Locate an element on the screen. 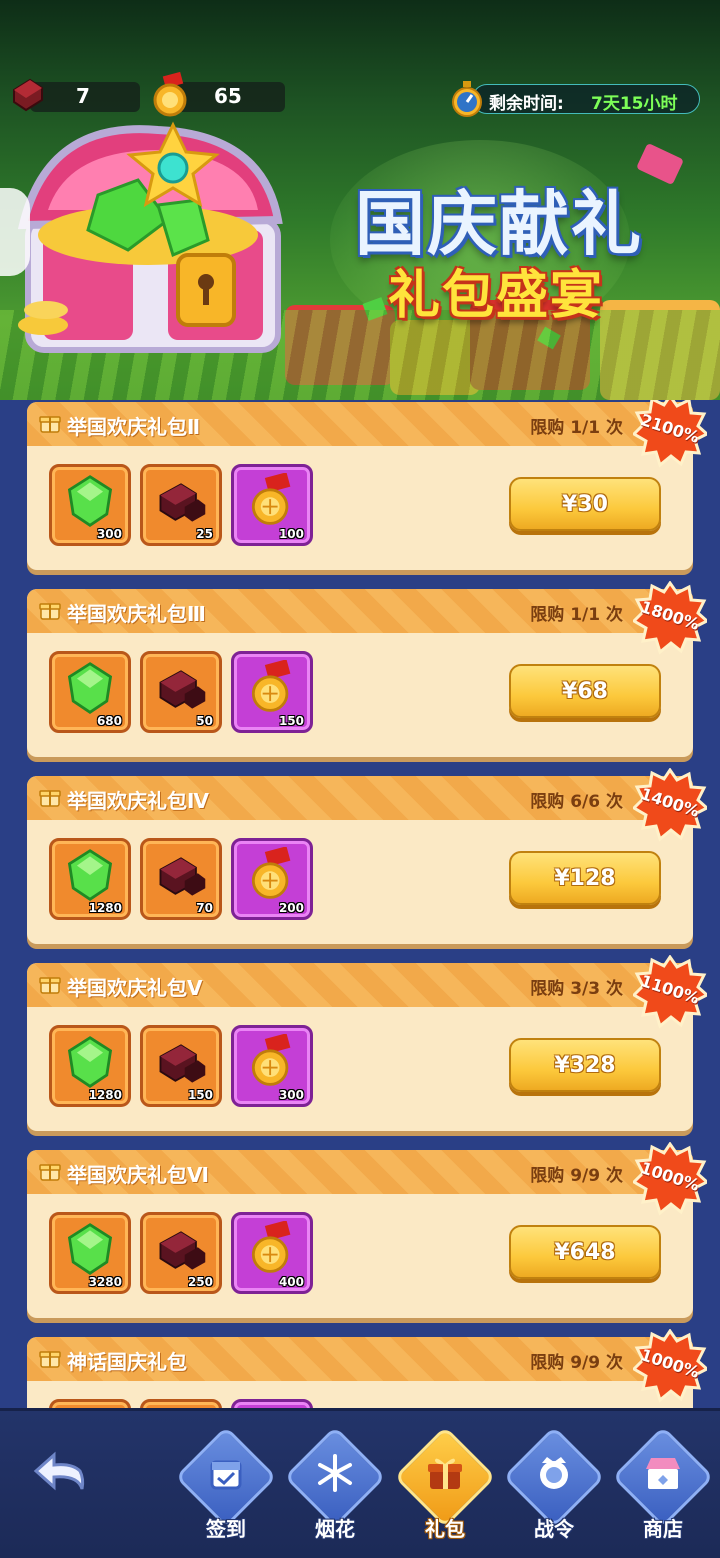  pack-title: 举国欢庆礼包Ⅱ is located at coordinates (134, 427).